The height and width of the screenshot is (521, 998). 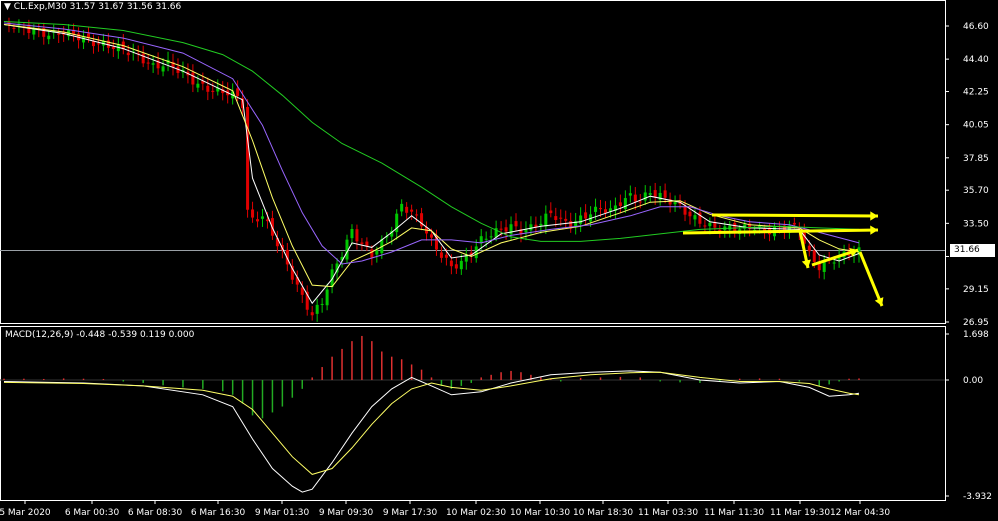 I want to click on x-tick-label: 10 Mar 10:30, so click(x=540, y=513).